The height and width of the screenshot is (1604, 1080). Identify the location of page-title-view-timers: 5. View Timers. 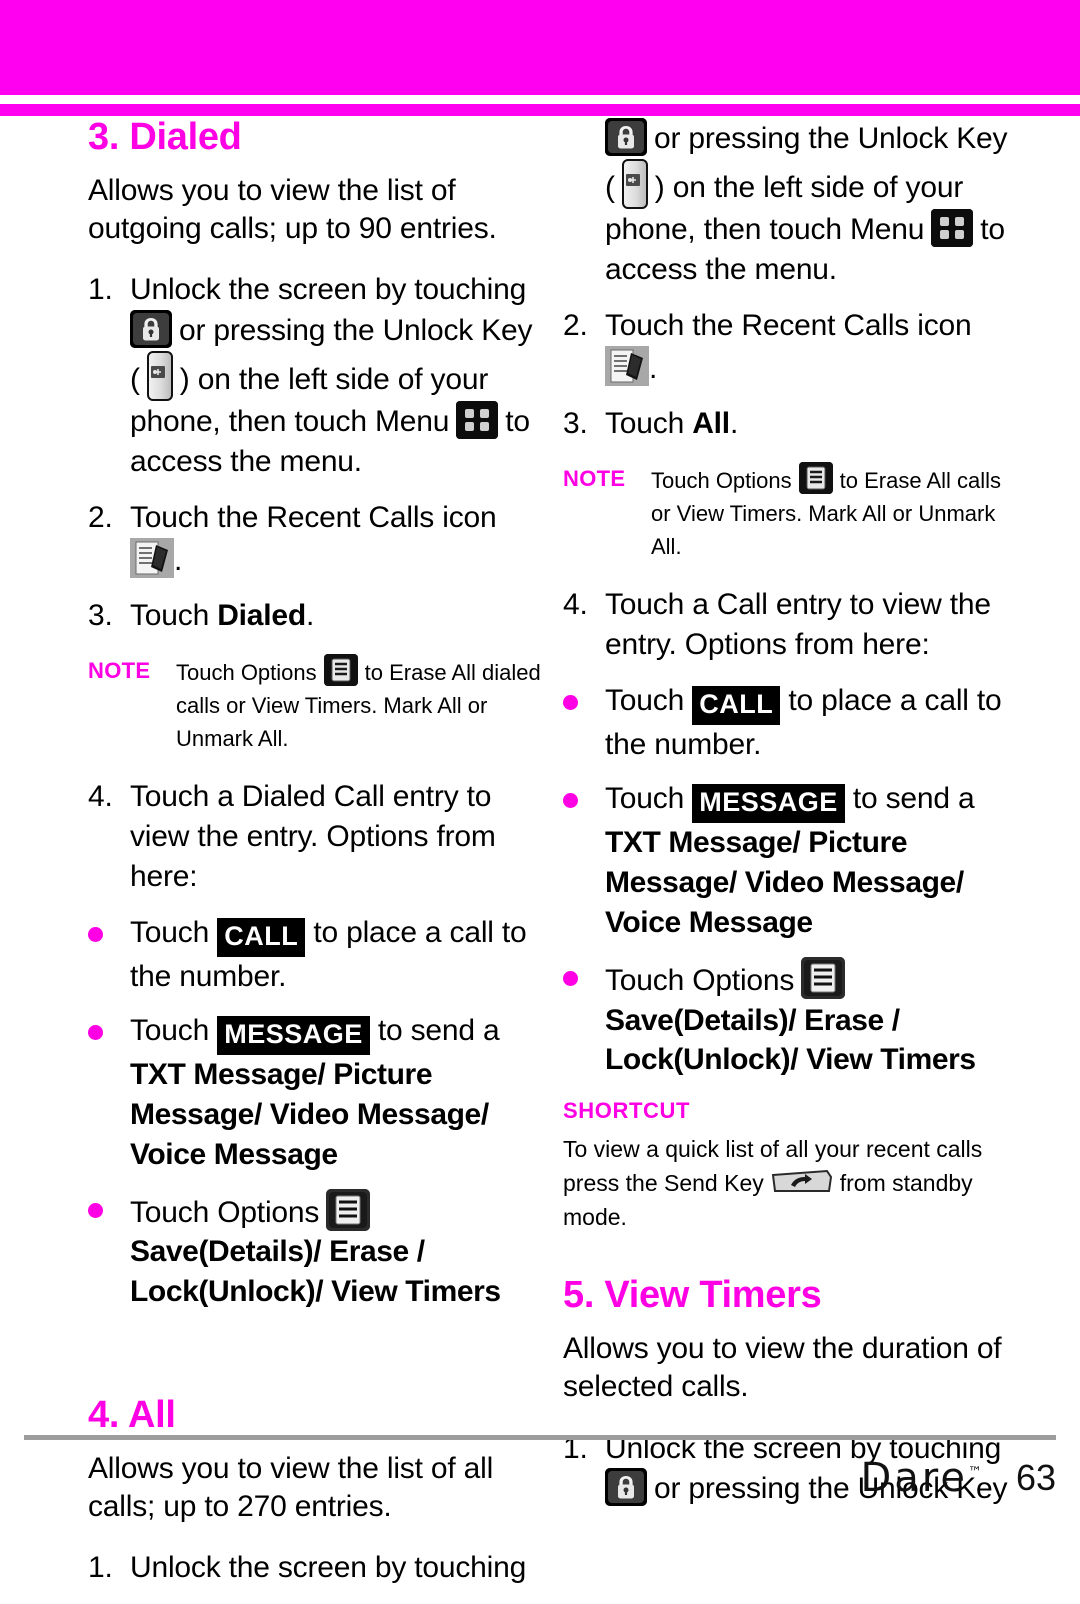
(692, 1295).